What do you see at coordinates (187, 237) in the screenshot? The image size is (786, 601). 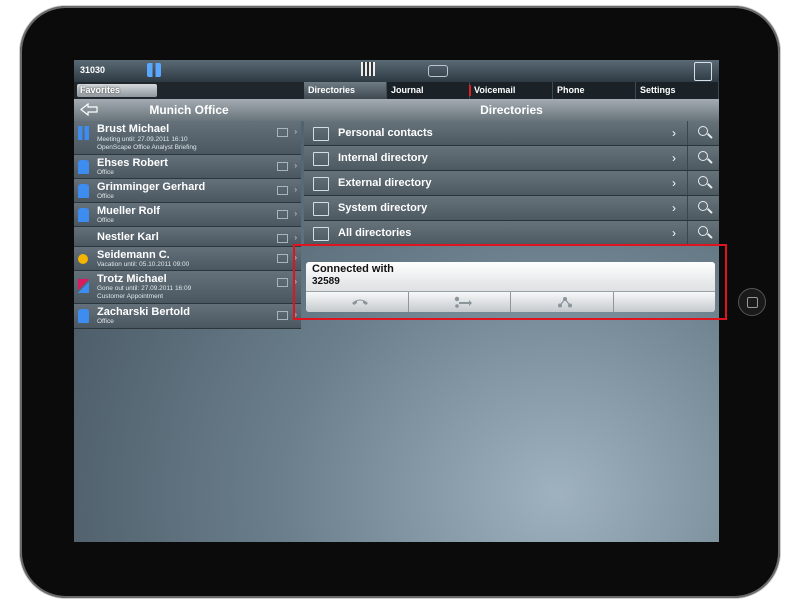 I see `list-item: Nestler Karl ›` at bounding box center [187, 237].